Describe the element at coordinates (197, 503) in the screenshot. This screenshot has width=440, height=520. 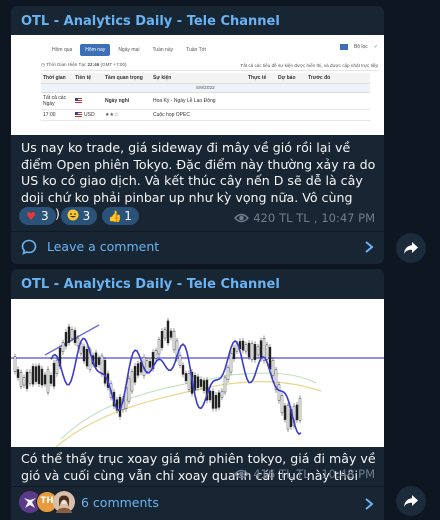
I see `comments-bar: TH 6 comments` at that location.